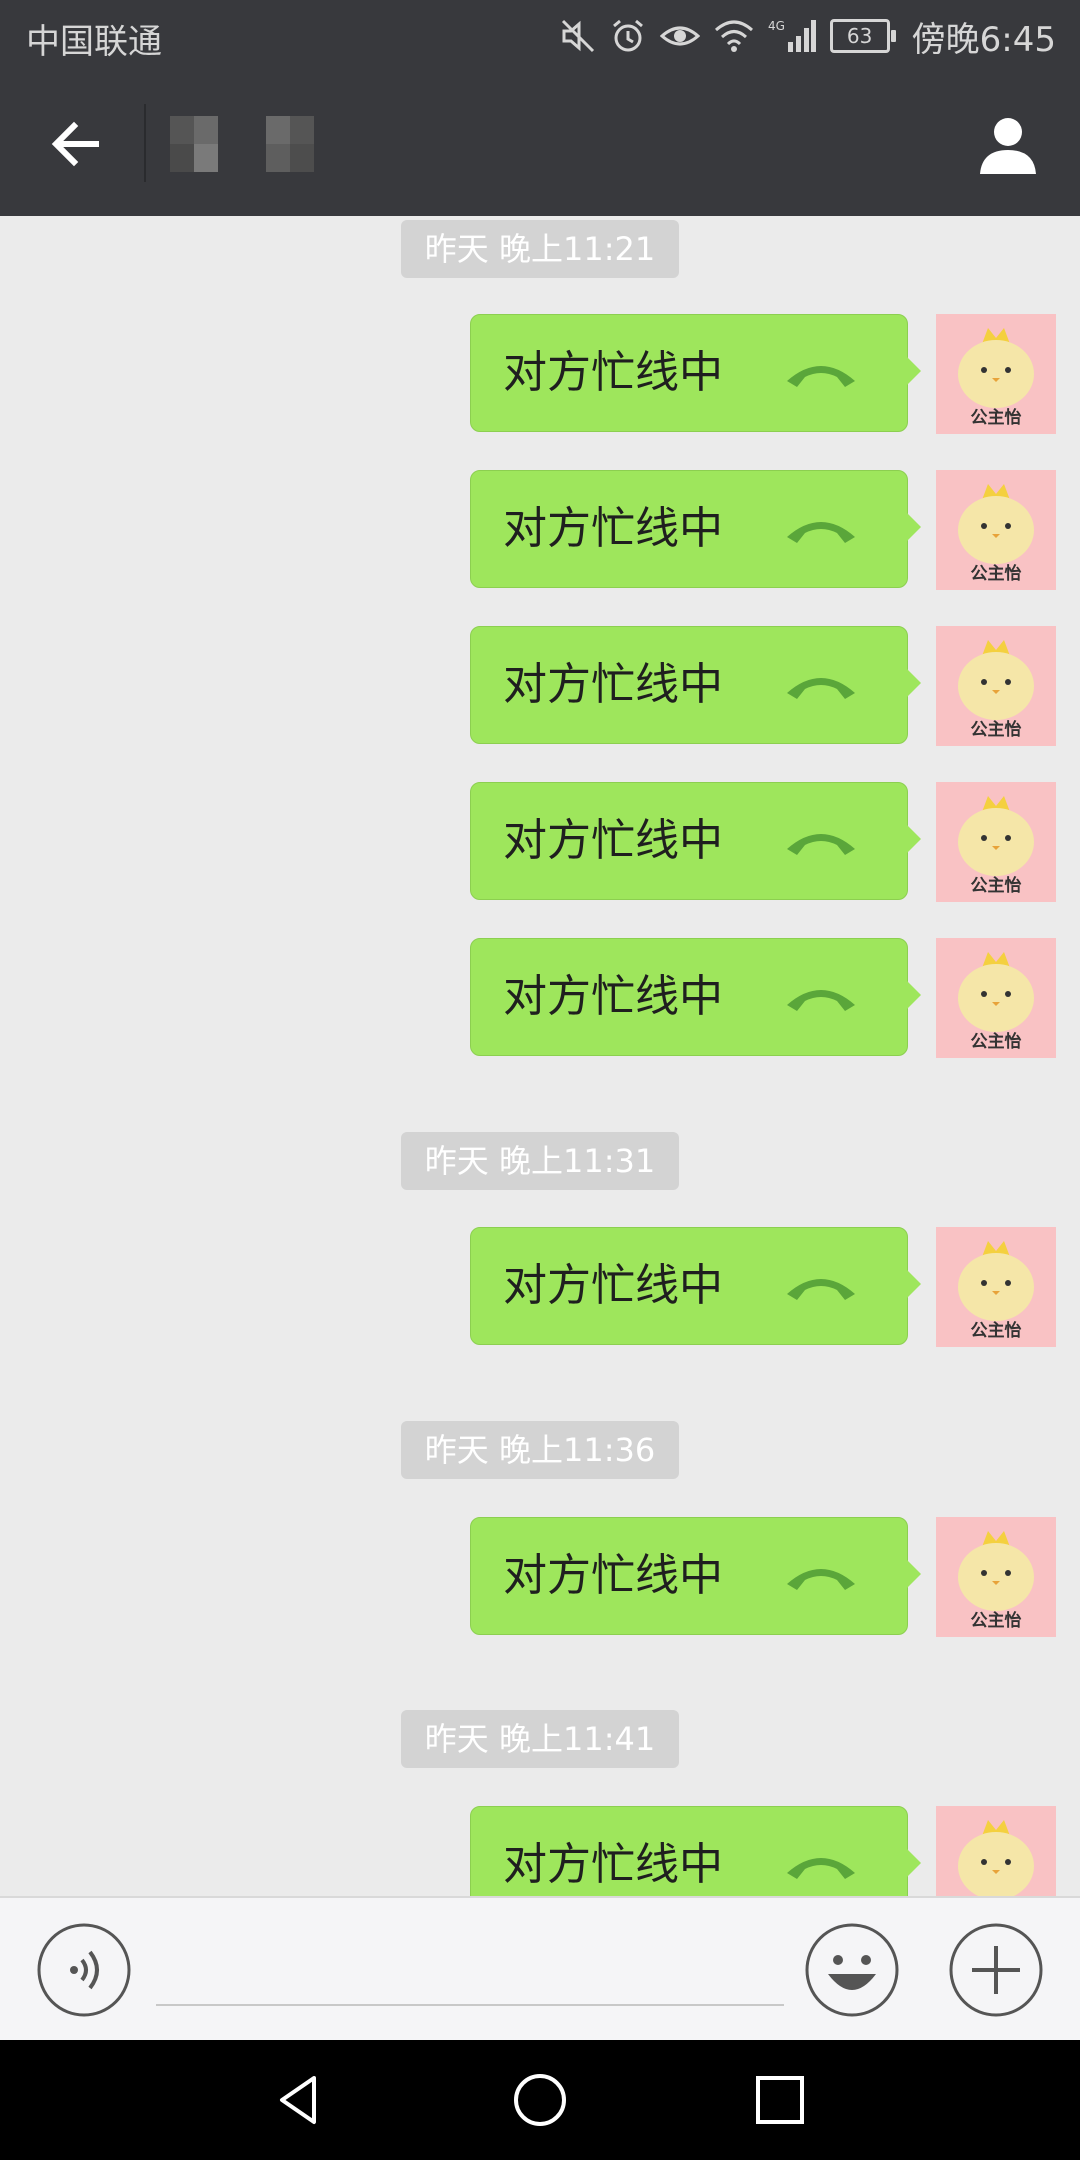  What do you see at coordinates (780, 2100) in the screenshot?
I see `nav-recents-square-icon` at bounding box center [780, 2100].